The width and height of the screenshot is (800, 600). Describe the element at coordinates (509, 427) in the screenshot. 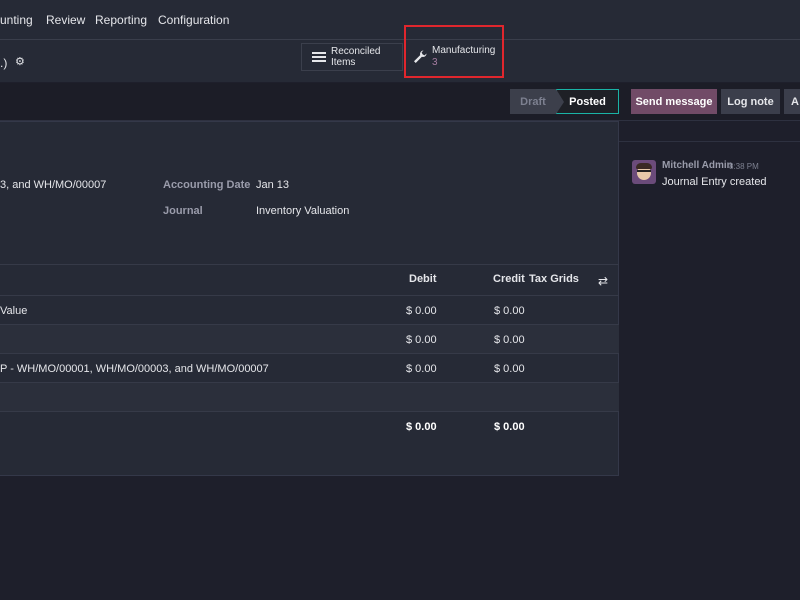

I see `total-credit: $ 0.00` at that location.